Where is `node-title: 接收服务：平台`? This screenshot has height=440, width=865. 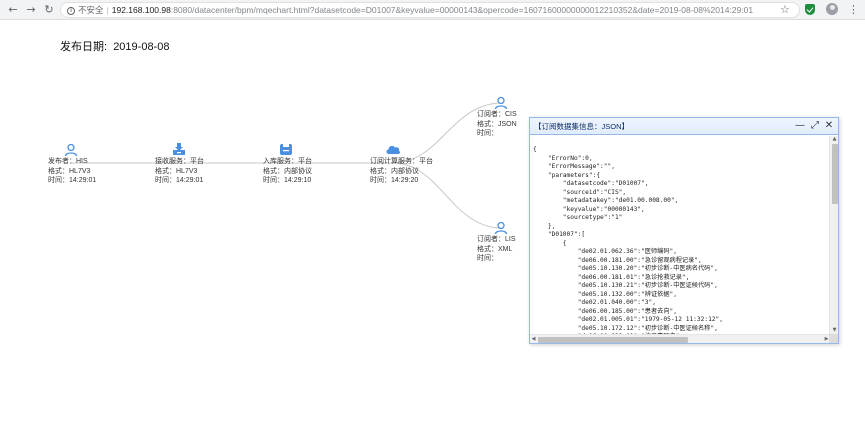
node-title: 接收服务：平台 is located at coordinates (179, 161).